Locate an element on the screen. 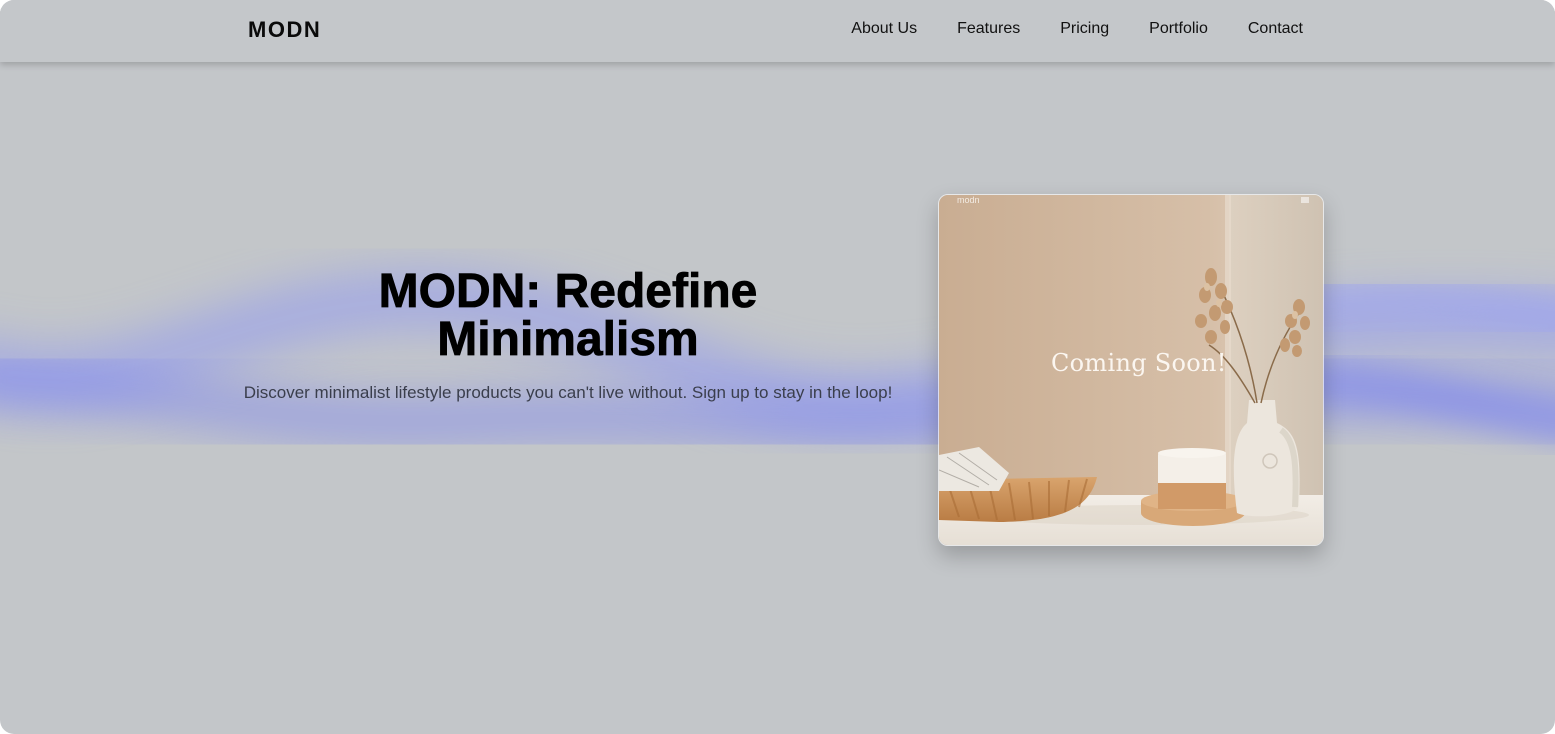 This screenshot has height=734, width=1555. nav-item-contact: Contact is located at coordinates (1275, 29).